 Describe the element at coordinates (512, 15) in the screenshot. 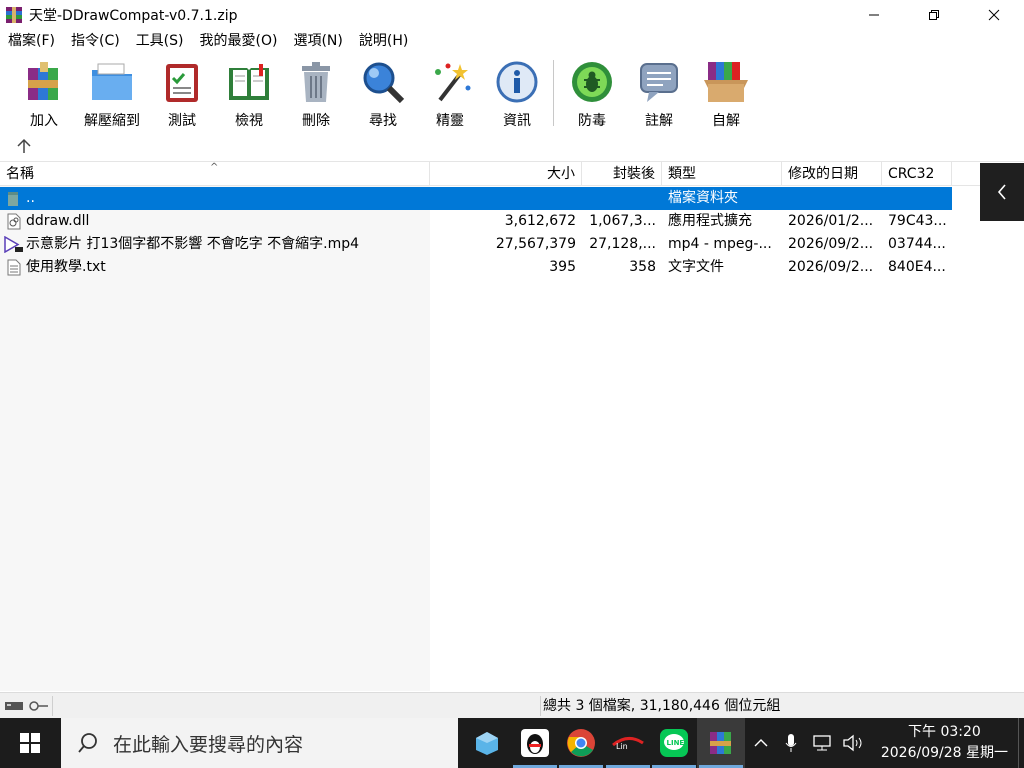

I see `title-bar: 天堂-DDrawCompat-v0.7.1.zip` at that location.